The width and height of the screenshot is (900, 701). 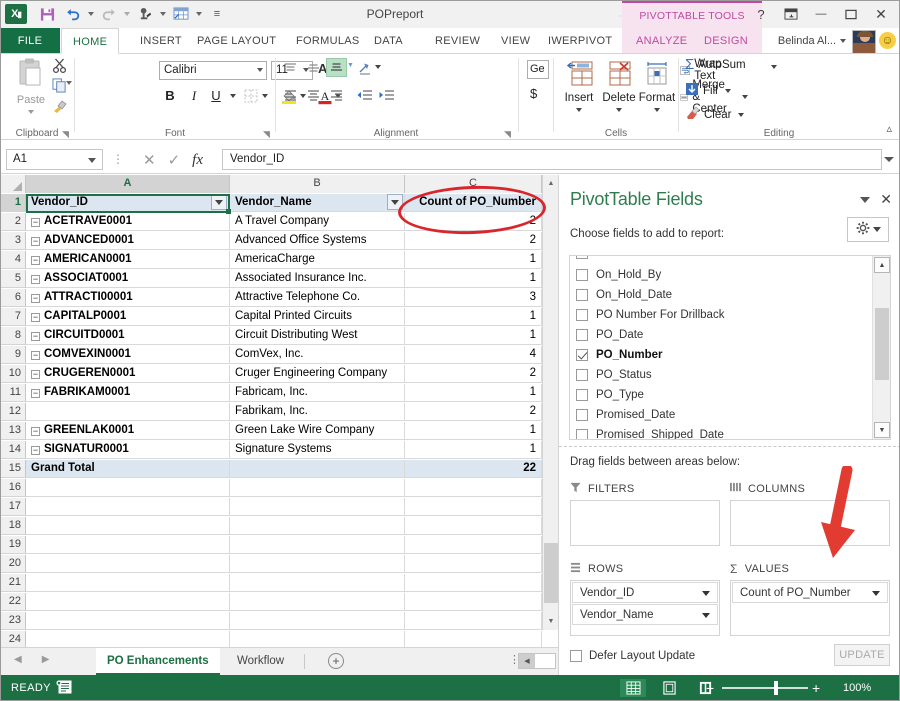 What do you see at coordinates (336, 661) in the screenshot?
I see `add-sheet-icon: +` at bounding box center [336, 661].